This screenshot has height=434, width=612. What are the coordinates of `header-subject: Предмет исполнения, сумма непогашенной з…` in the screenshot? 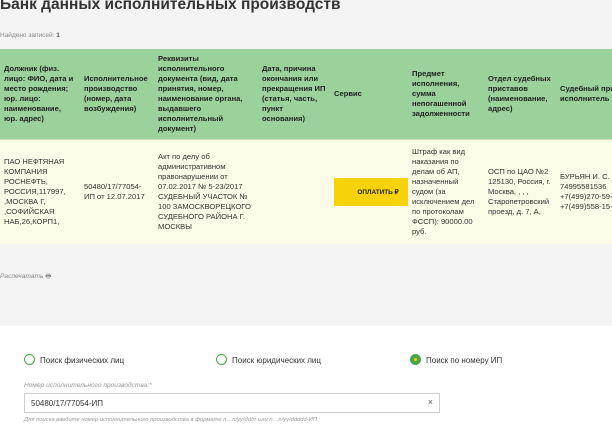 It's located at (446, 94).